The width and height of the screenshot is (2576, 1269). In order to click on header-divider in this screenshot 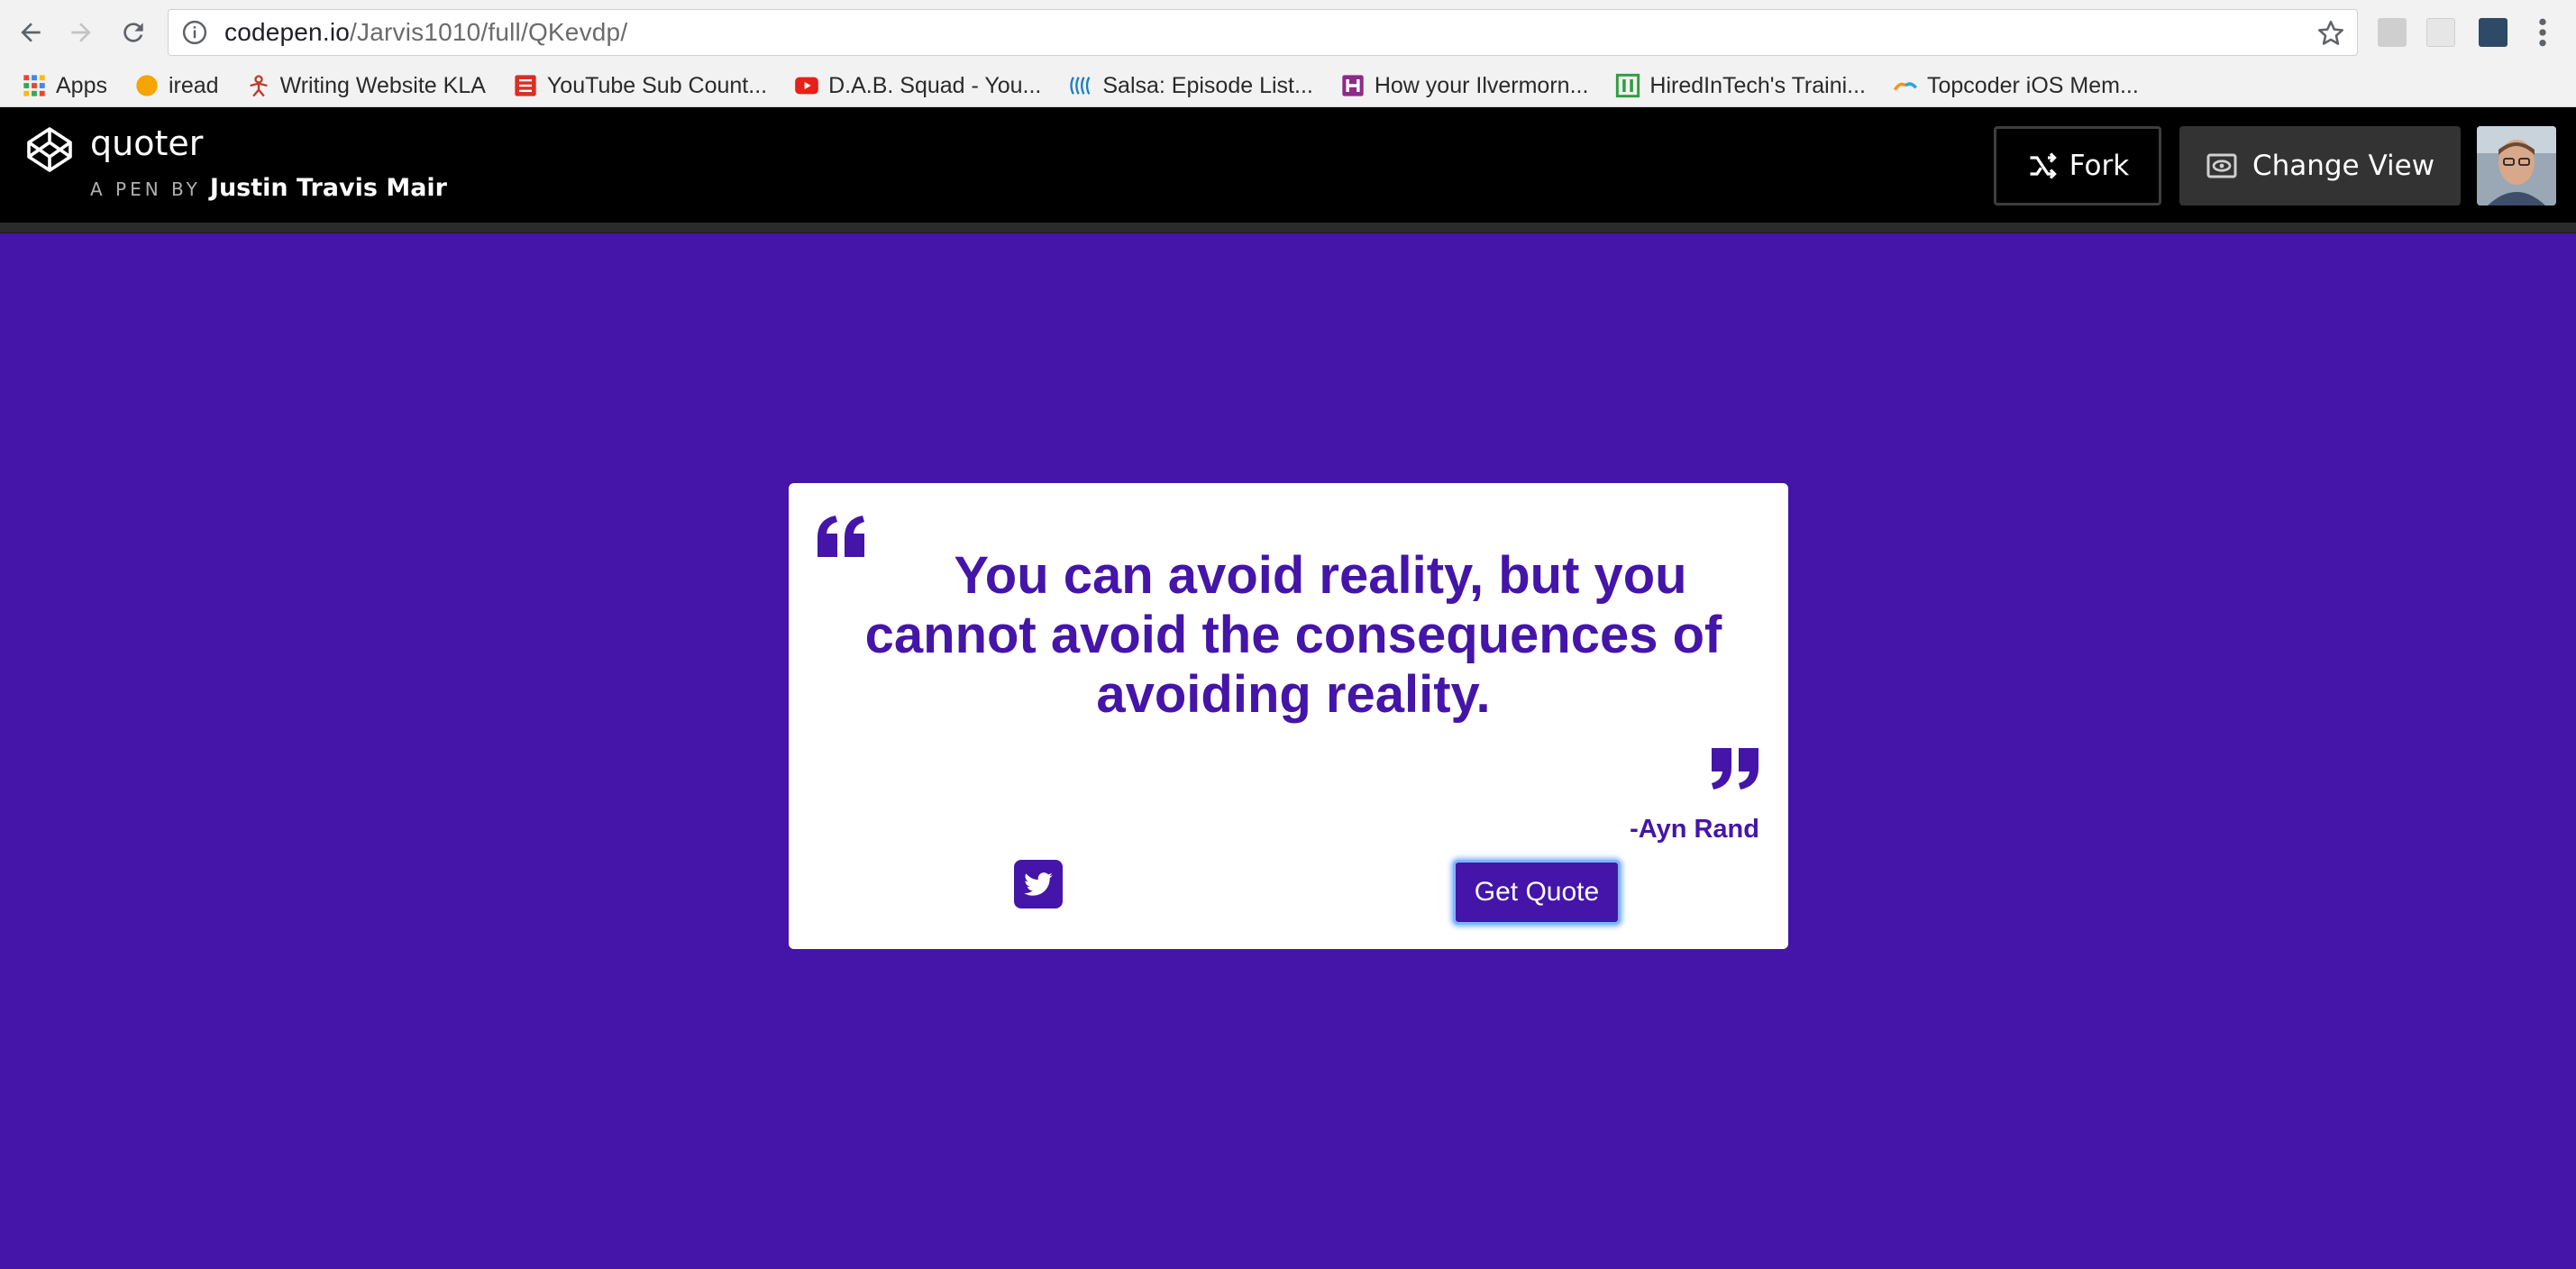, I will do `click(1288, 228)`.